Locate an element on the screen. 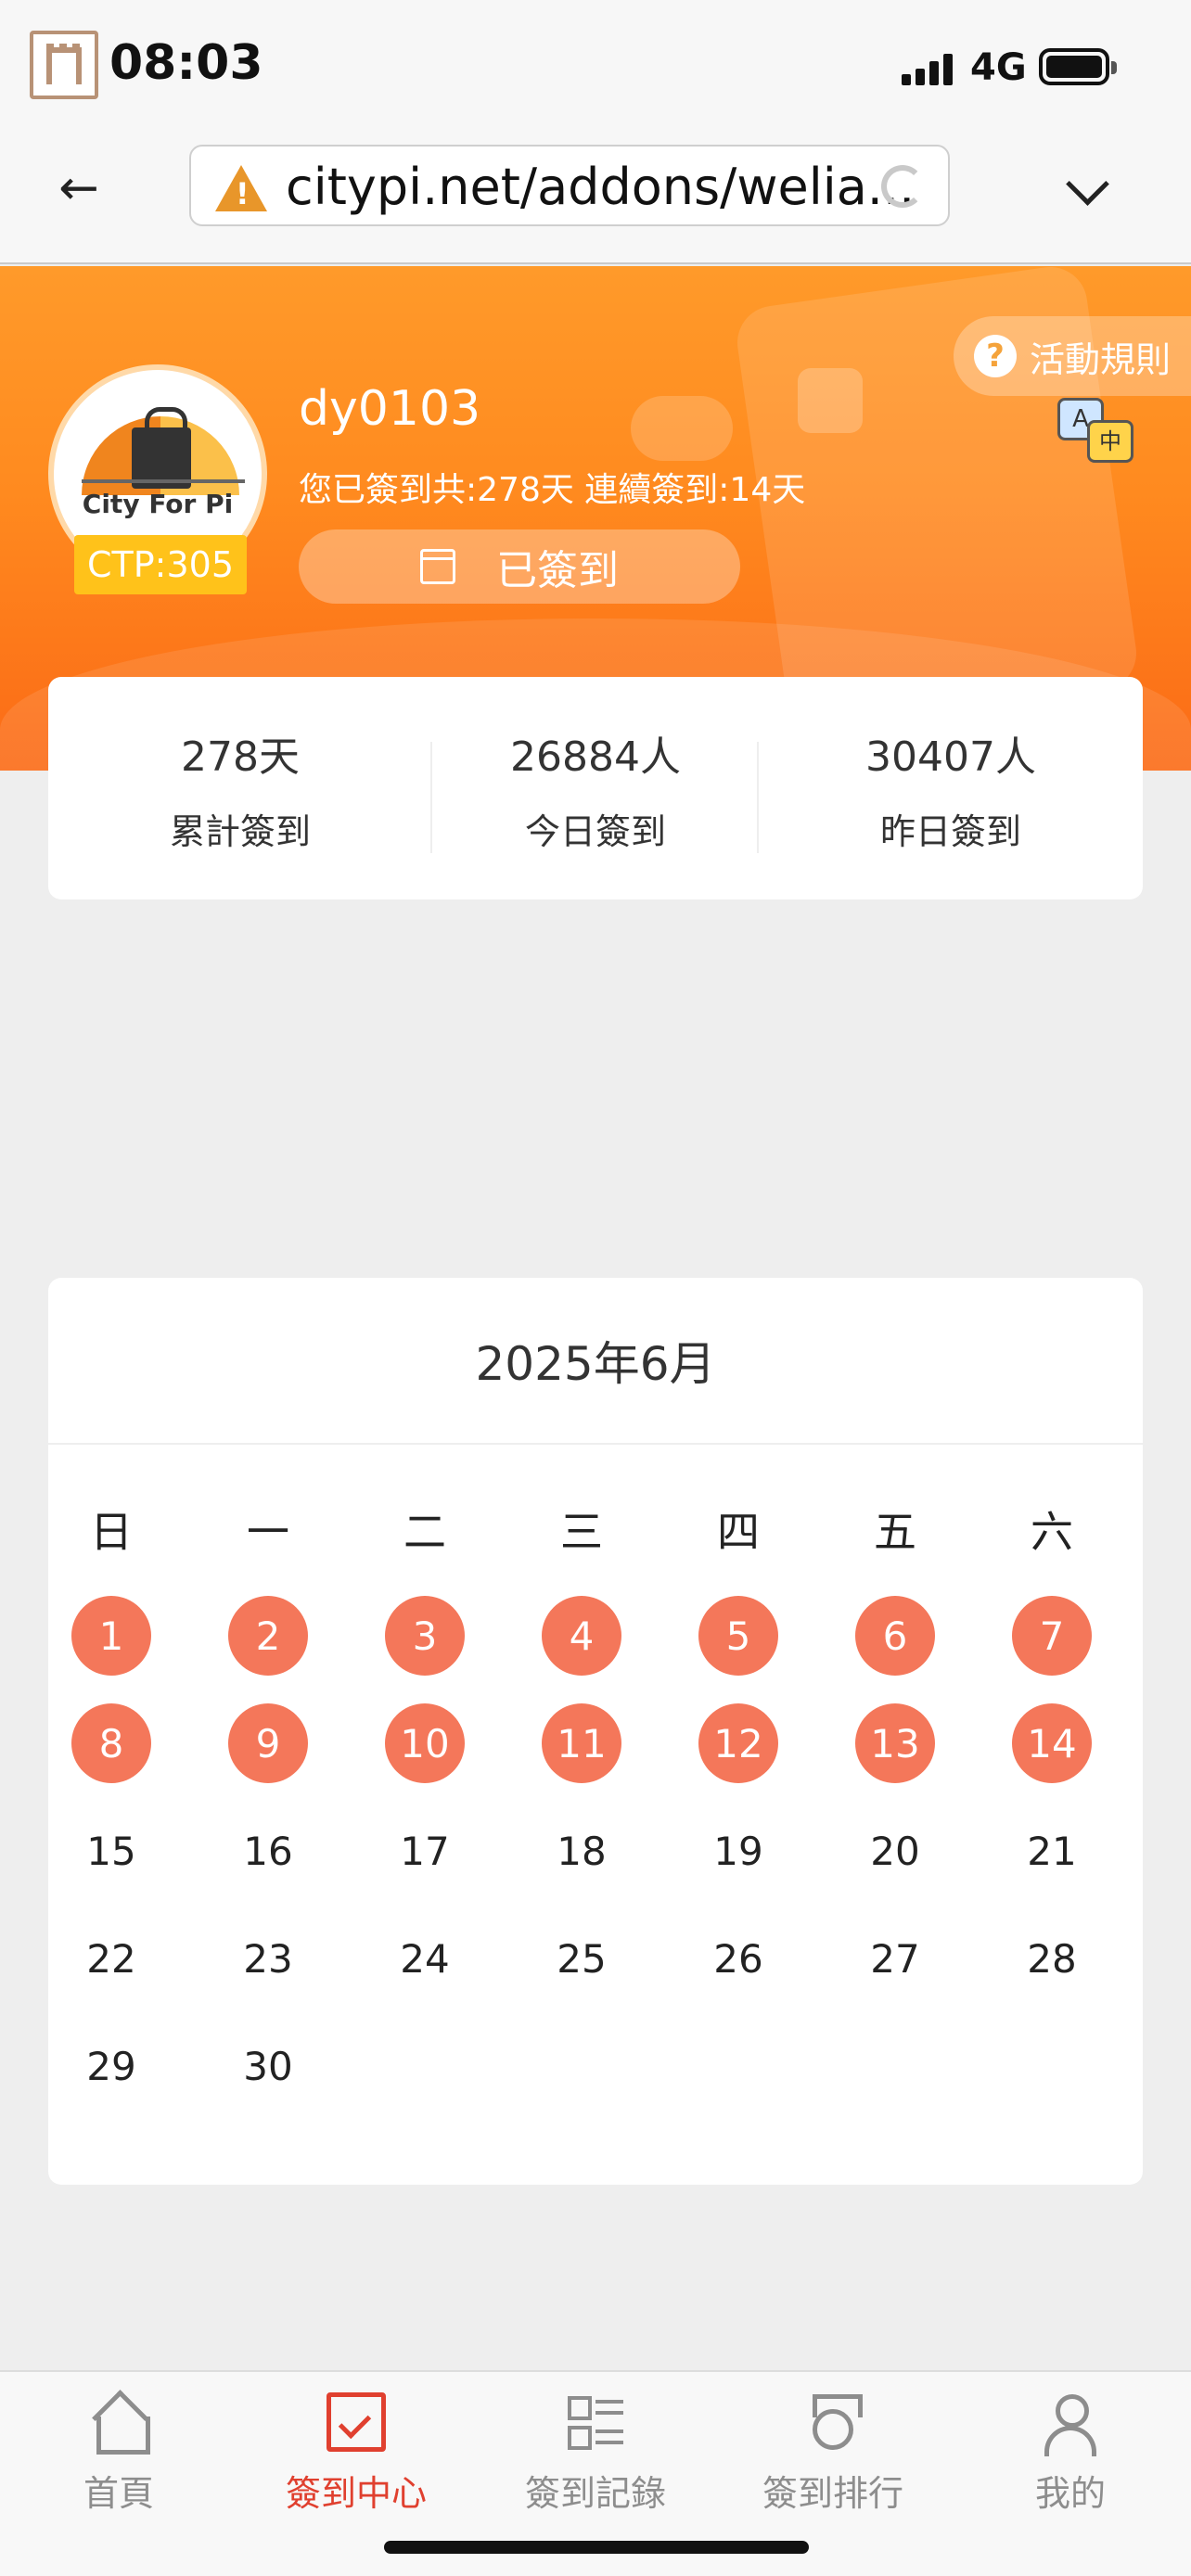 The image size is (1191, 2576). calendar-day: 28 is located at coordinates (1052, 1958).